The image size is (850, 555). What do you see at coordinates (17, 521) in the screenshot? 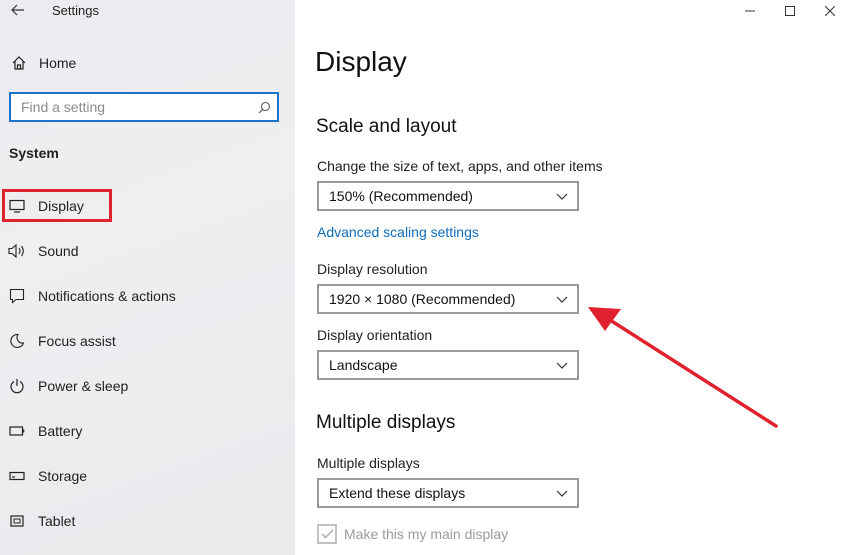
I see `tablet-icon` at bounding box center [17, 521].